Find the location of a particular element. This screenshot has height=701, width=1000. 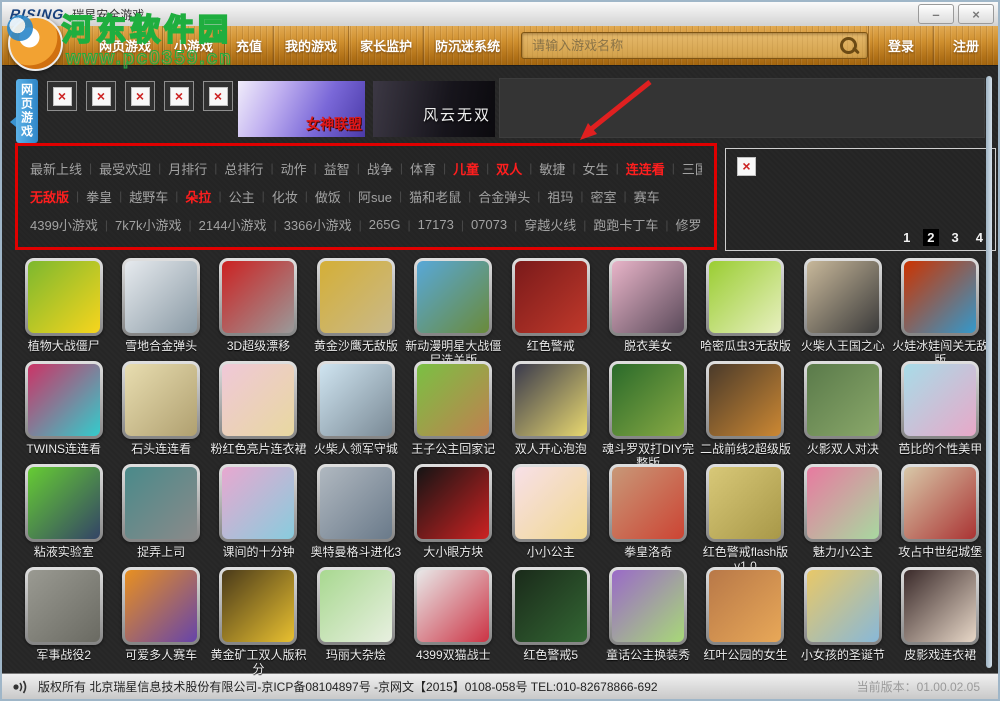

nav-item-3: 我的游戏 is located at coordinates (310, 45).